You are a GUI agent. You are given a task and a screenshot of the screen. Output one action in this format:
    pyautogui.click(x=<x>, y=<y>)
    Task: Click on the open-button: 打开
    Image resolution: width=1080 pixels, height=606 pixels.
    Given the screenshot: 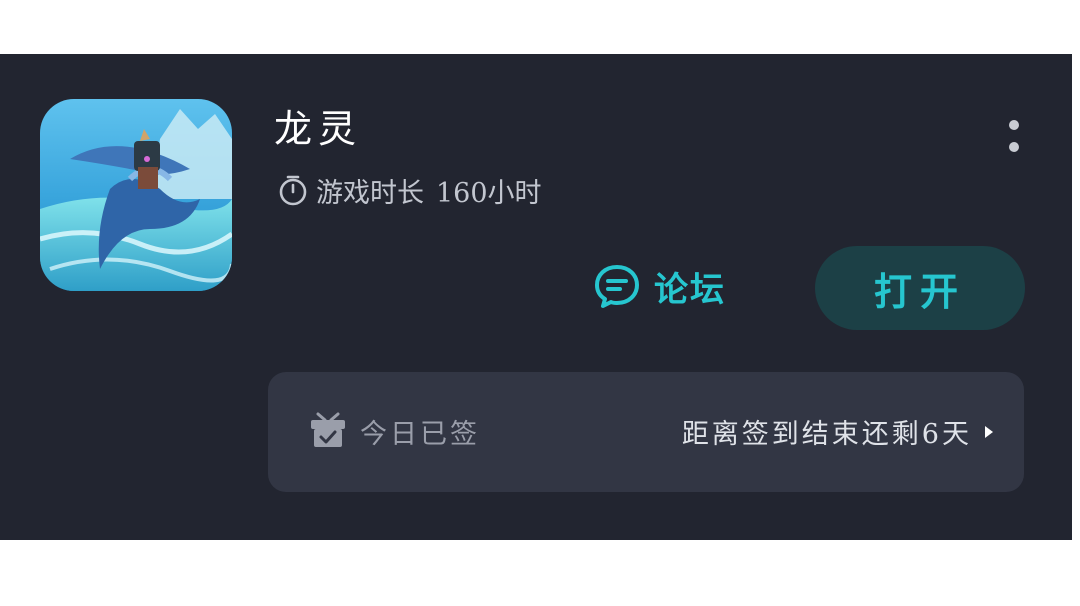 What is the action you would take?
    pyautogui.click(x=920, y=288)
    